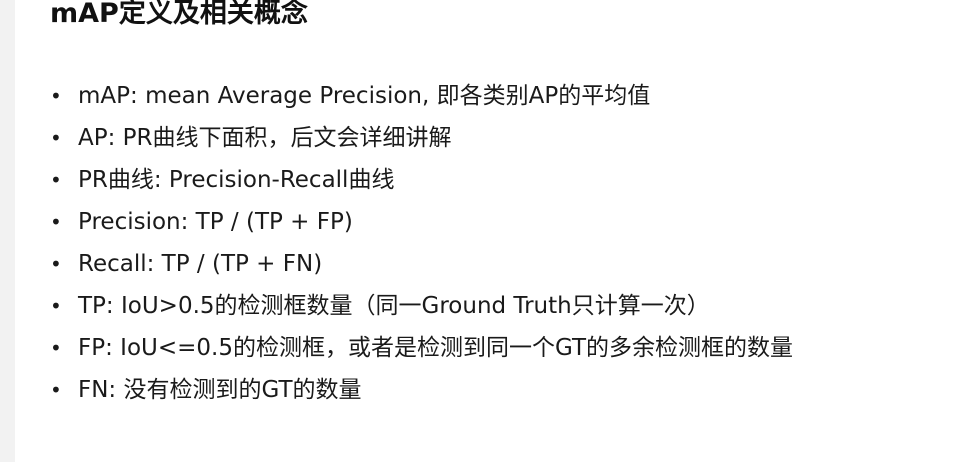 The width and height of the screenshot is (958, 462). I want to click on list-item-text: AP: PR曲线下面积，后文会详细讲解, so click(265, 138).